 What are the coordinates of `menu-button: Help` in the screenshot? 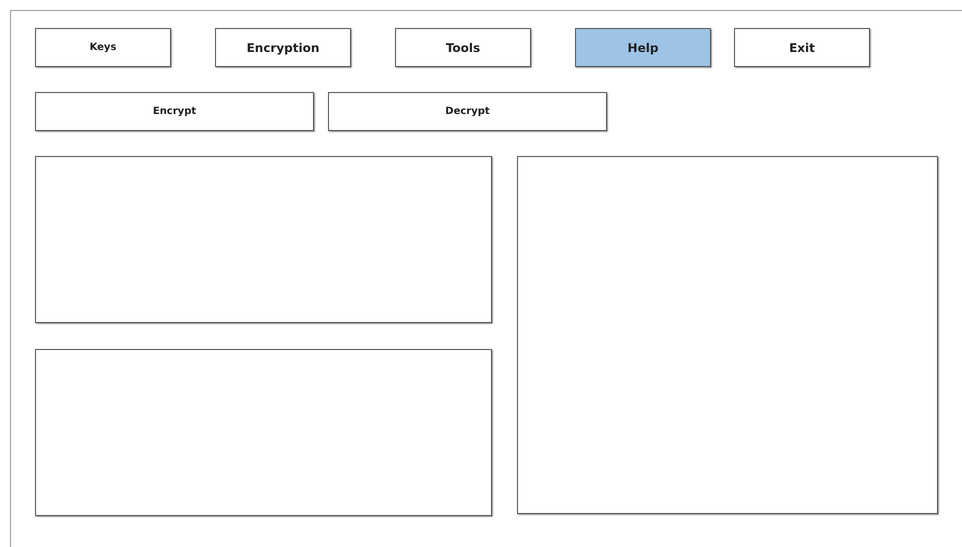 It's located at (643, 47).